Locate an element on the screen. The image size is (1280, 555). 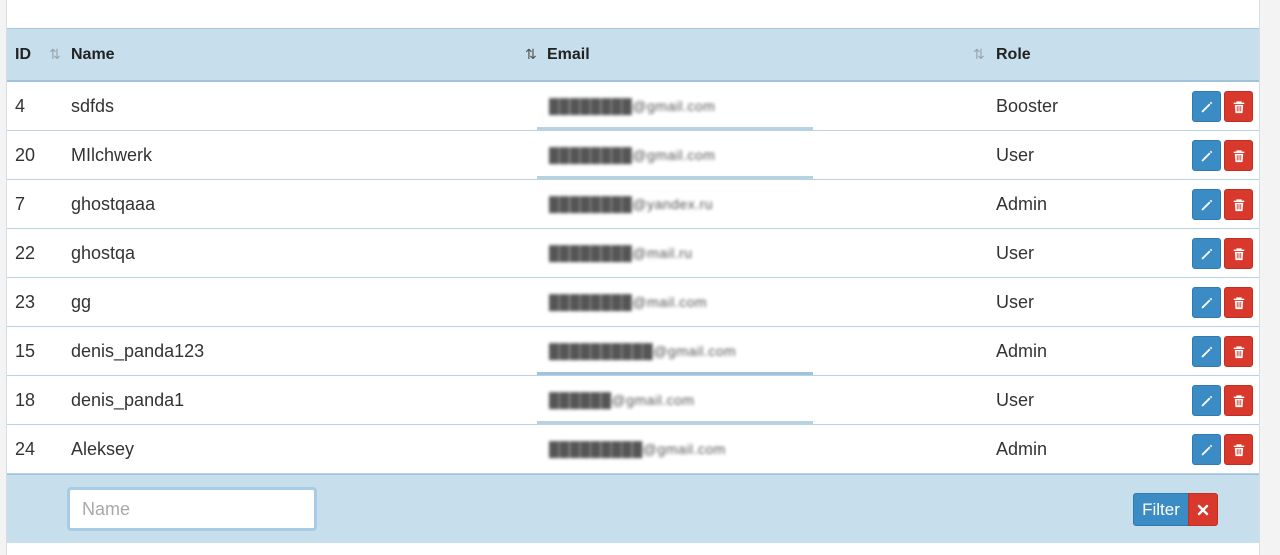
email-text: ██████@gmail.com is located at coordinates (622, 400).